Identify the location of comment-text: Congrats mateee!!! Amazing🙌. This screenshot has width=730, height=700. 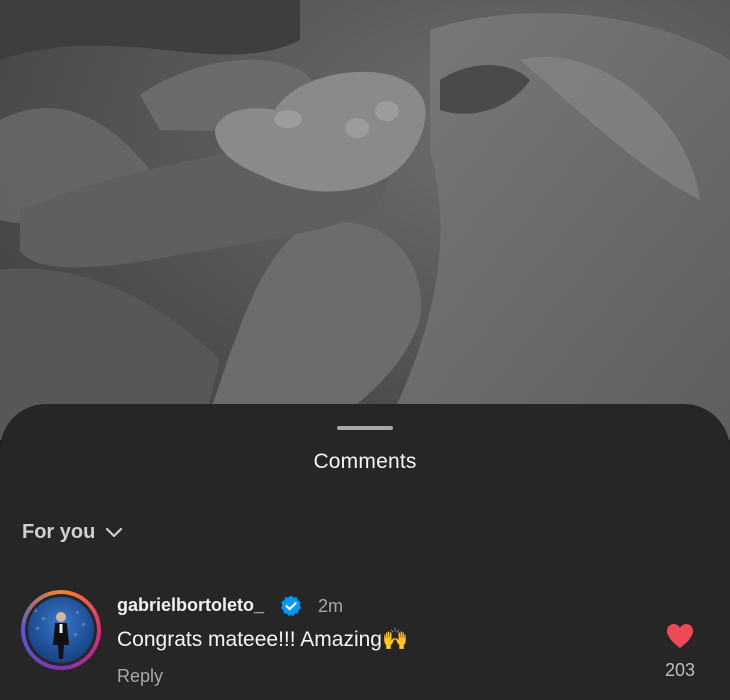
(263, 639).